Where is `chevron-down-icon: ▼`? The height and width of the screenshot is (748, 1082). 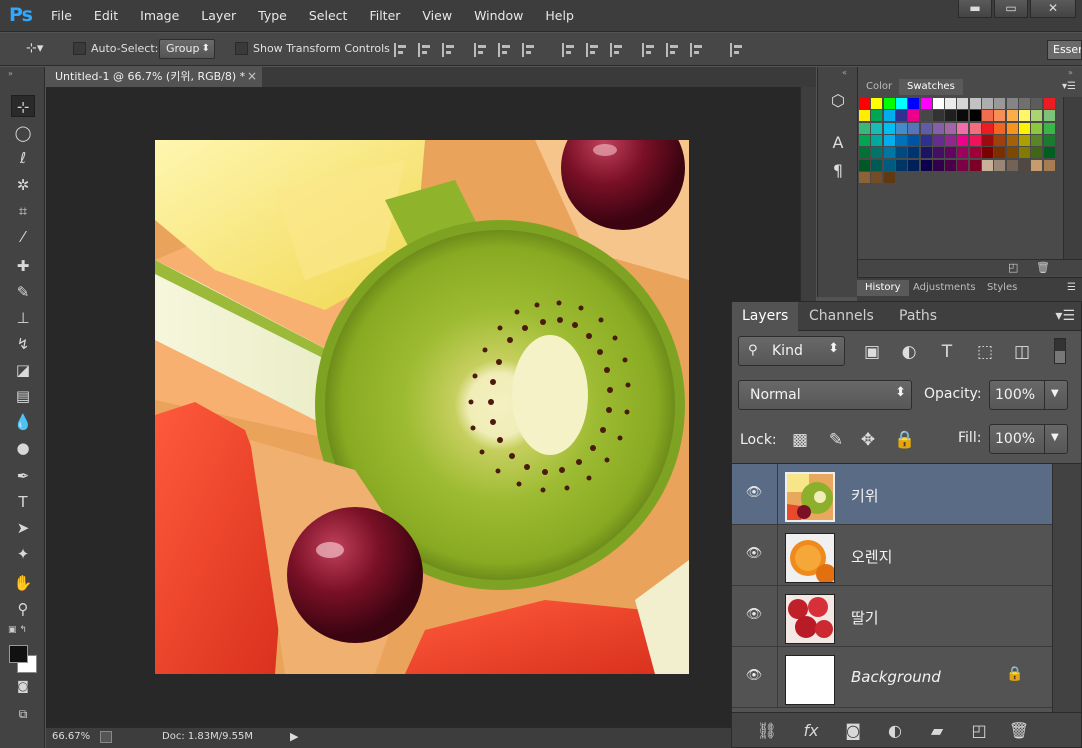 chevron-down-icon: ▼ is located at coordinates (1055, 393).